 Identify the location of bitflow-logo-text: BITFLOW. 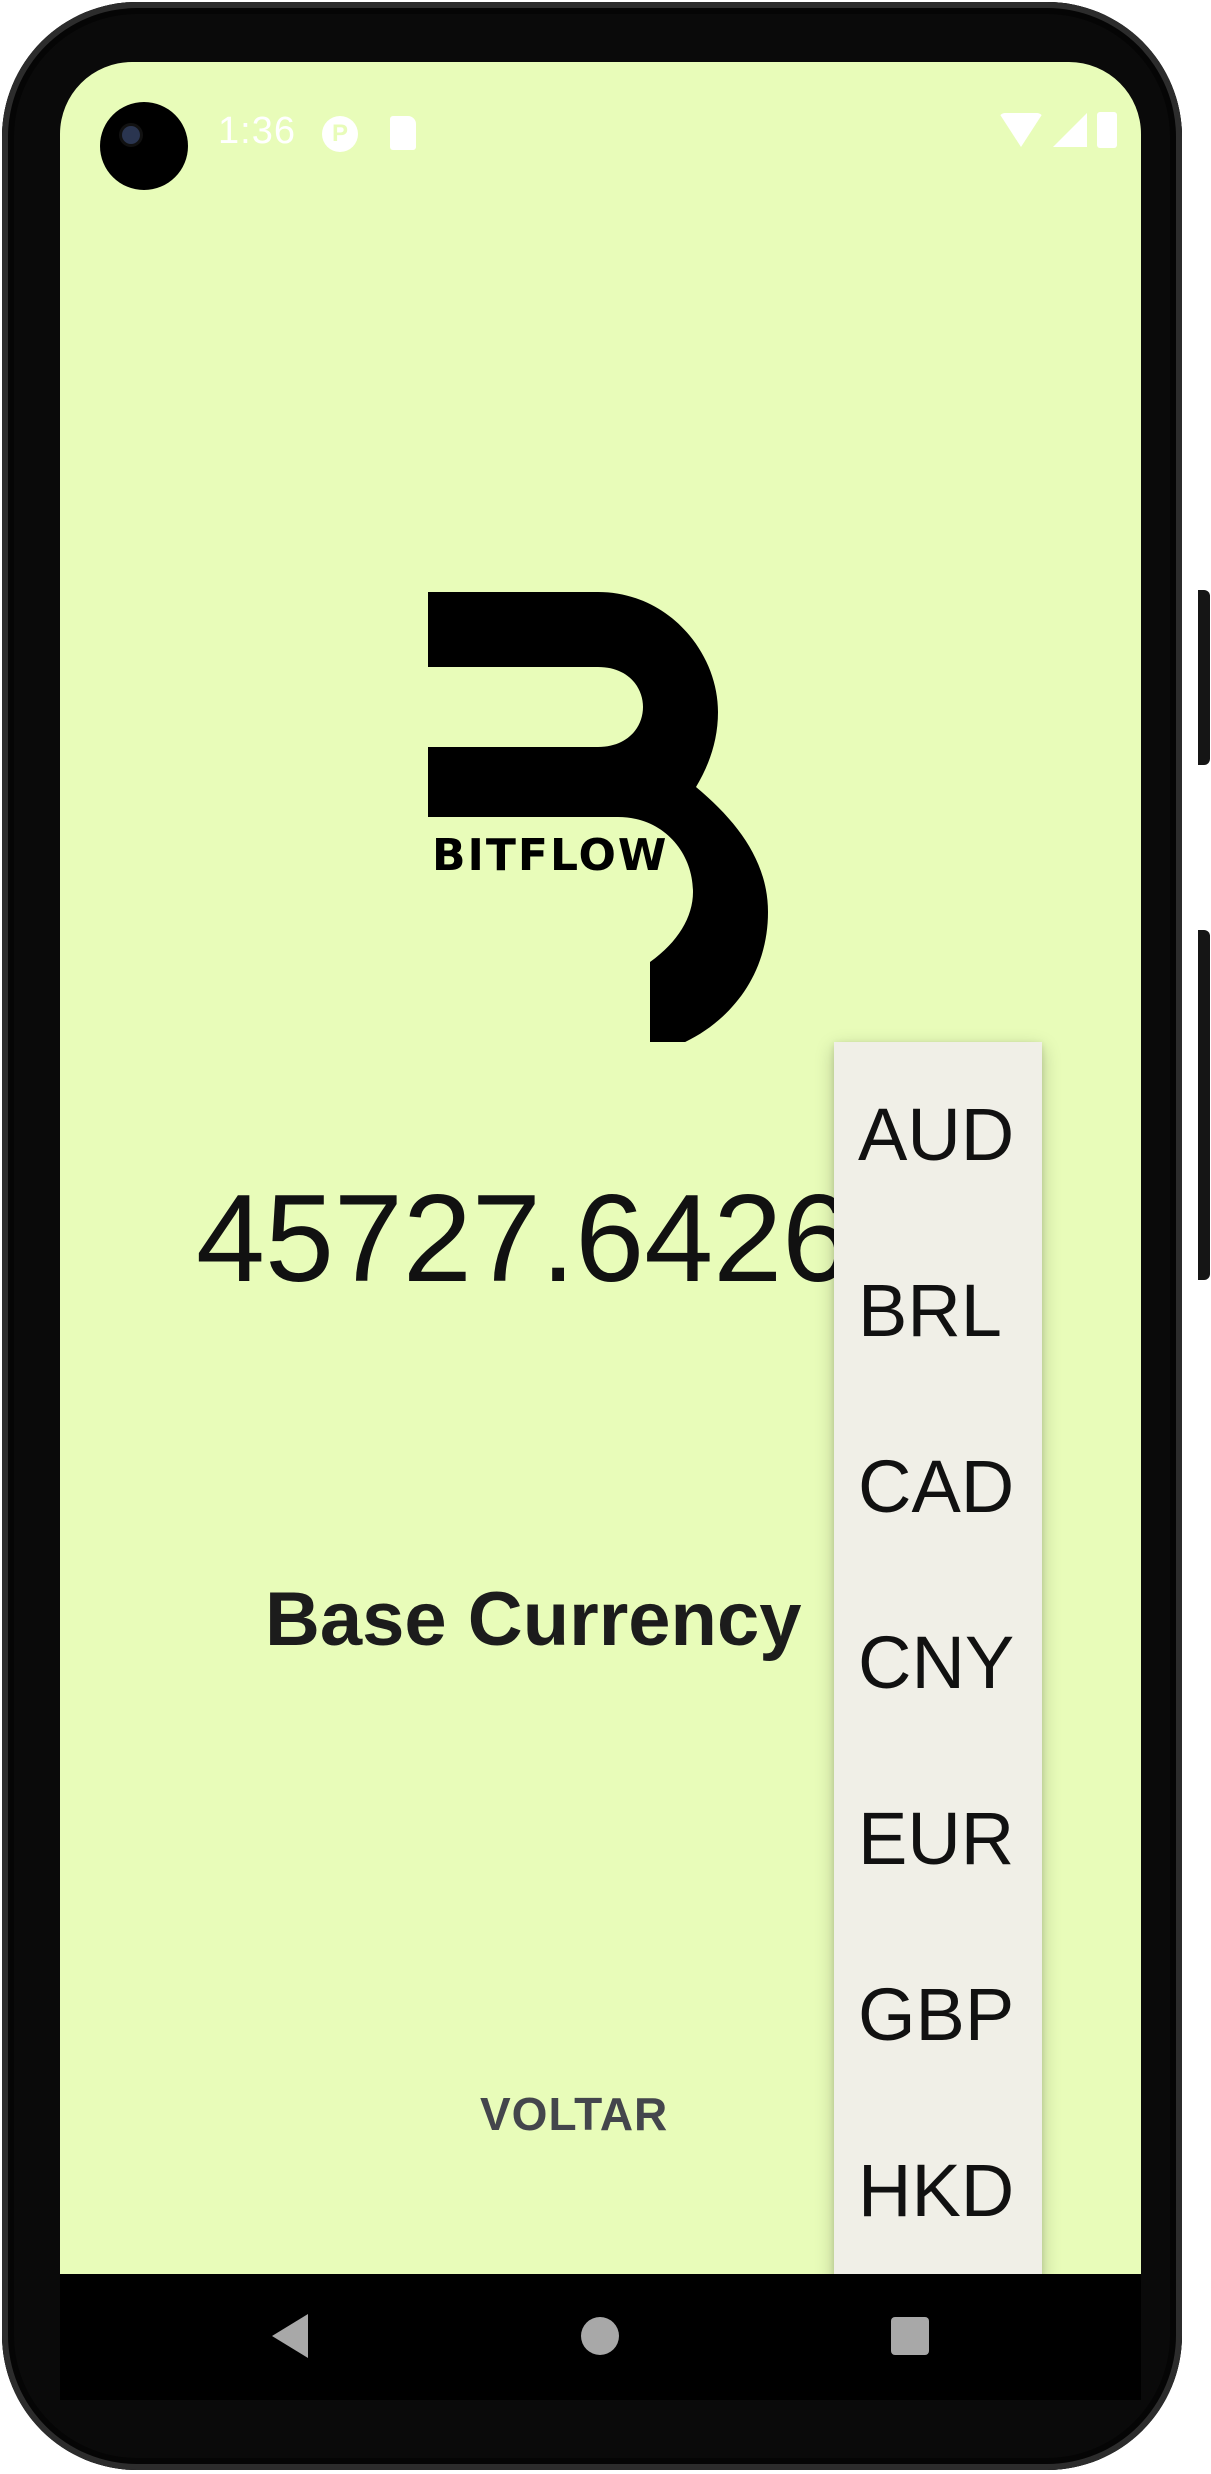
(550, 855).